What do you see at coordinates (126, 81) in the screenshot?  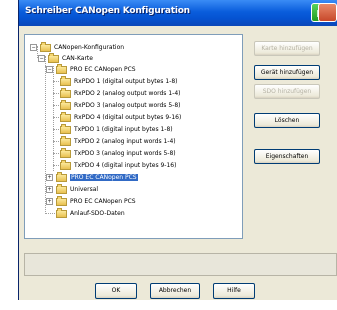 I see `tree-item-label: RxPDO 1 (digital output bytes 1-8)` at bounding box center [126, 81].